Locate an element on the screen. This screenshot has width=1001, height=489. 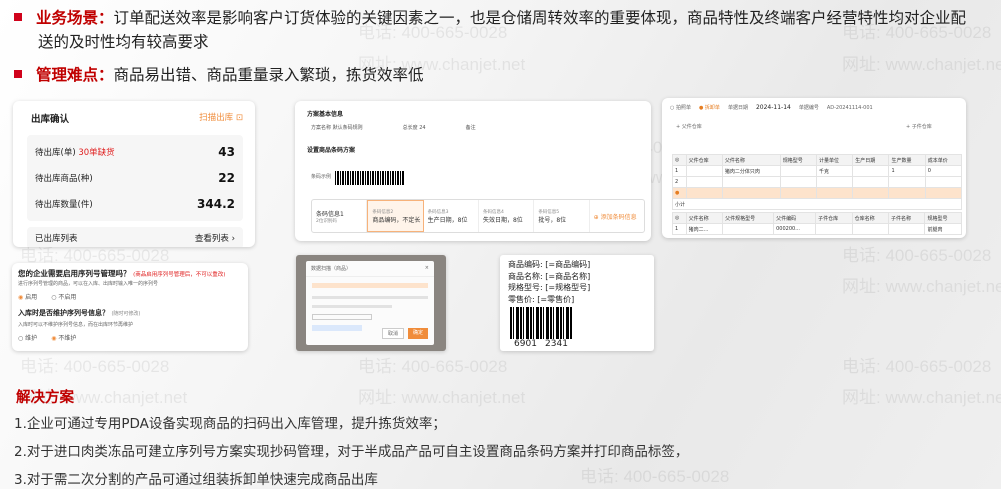
scenario-keyword: 业务场景： is located at coordinates (75, 18).